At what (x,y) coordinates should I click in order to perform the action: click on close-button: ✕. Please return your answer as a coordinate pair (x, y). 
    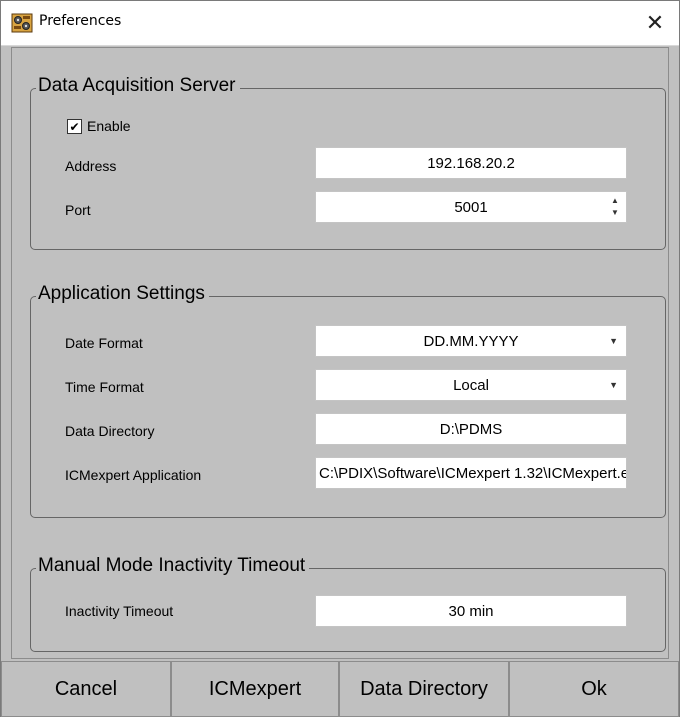
    Looking at the image, I should click on (655, 23).